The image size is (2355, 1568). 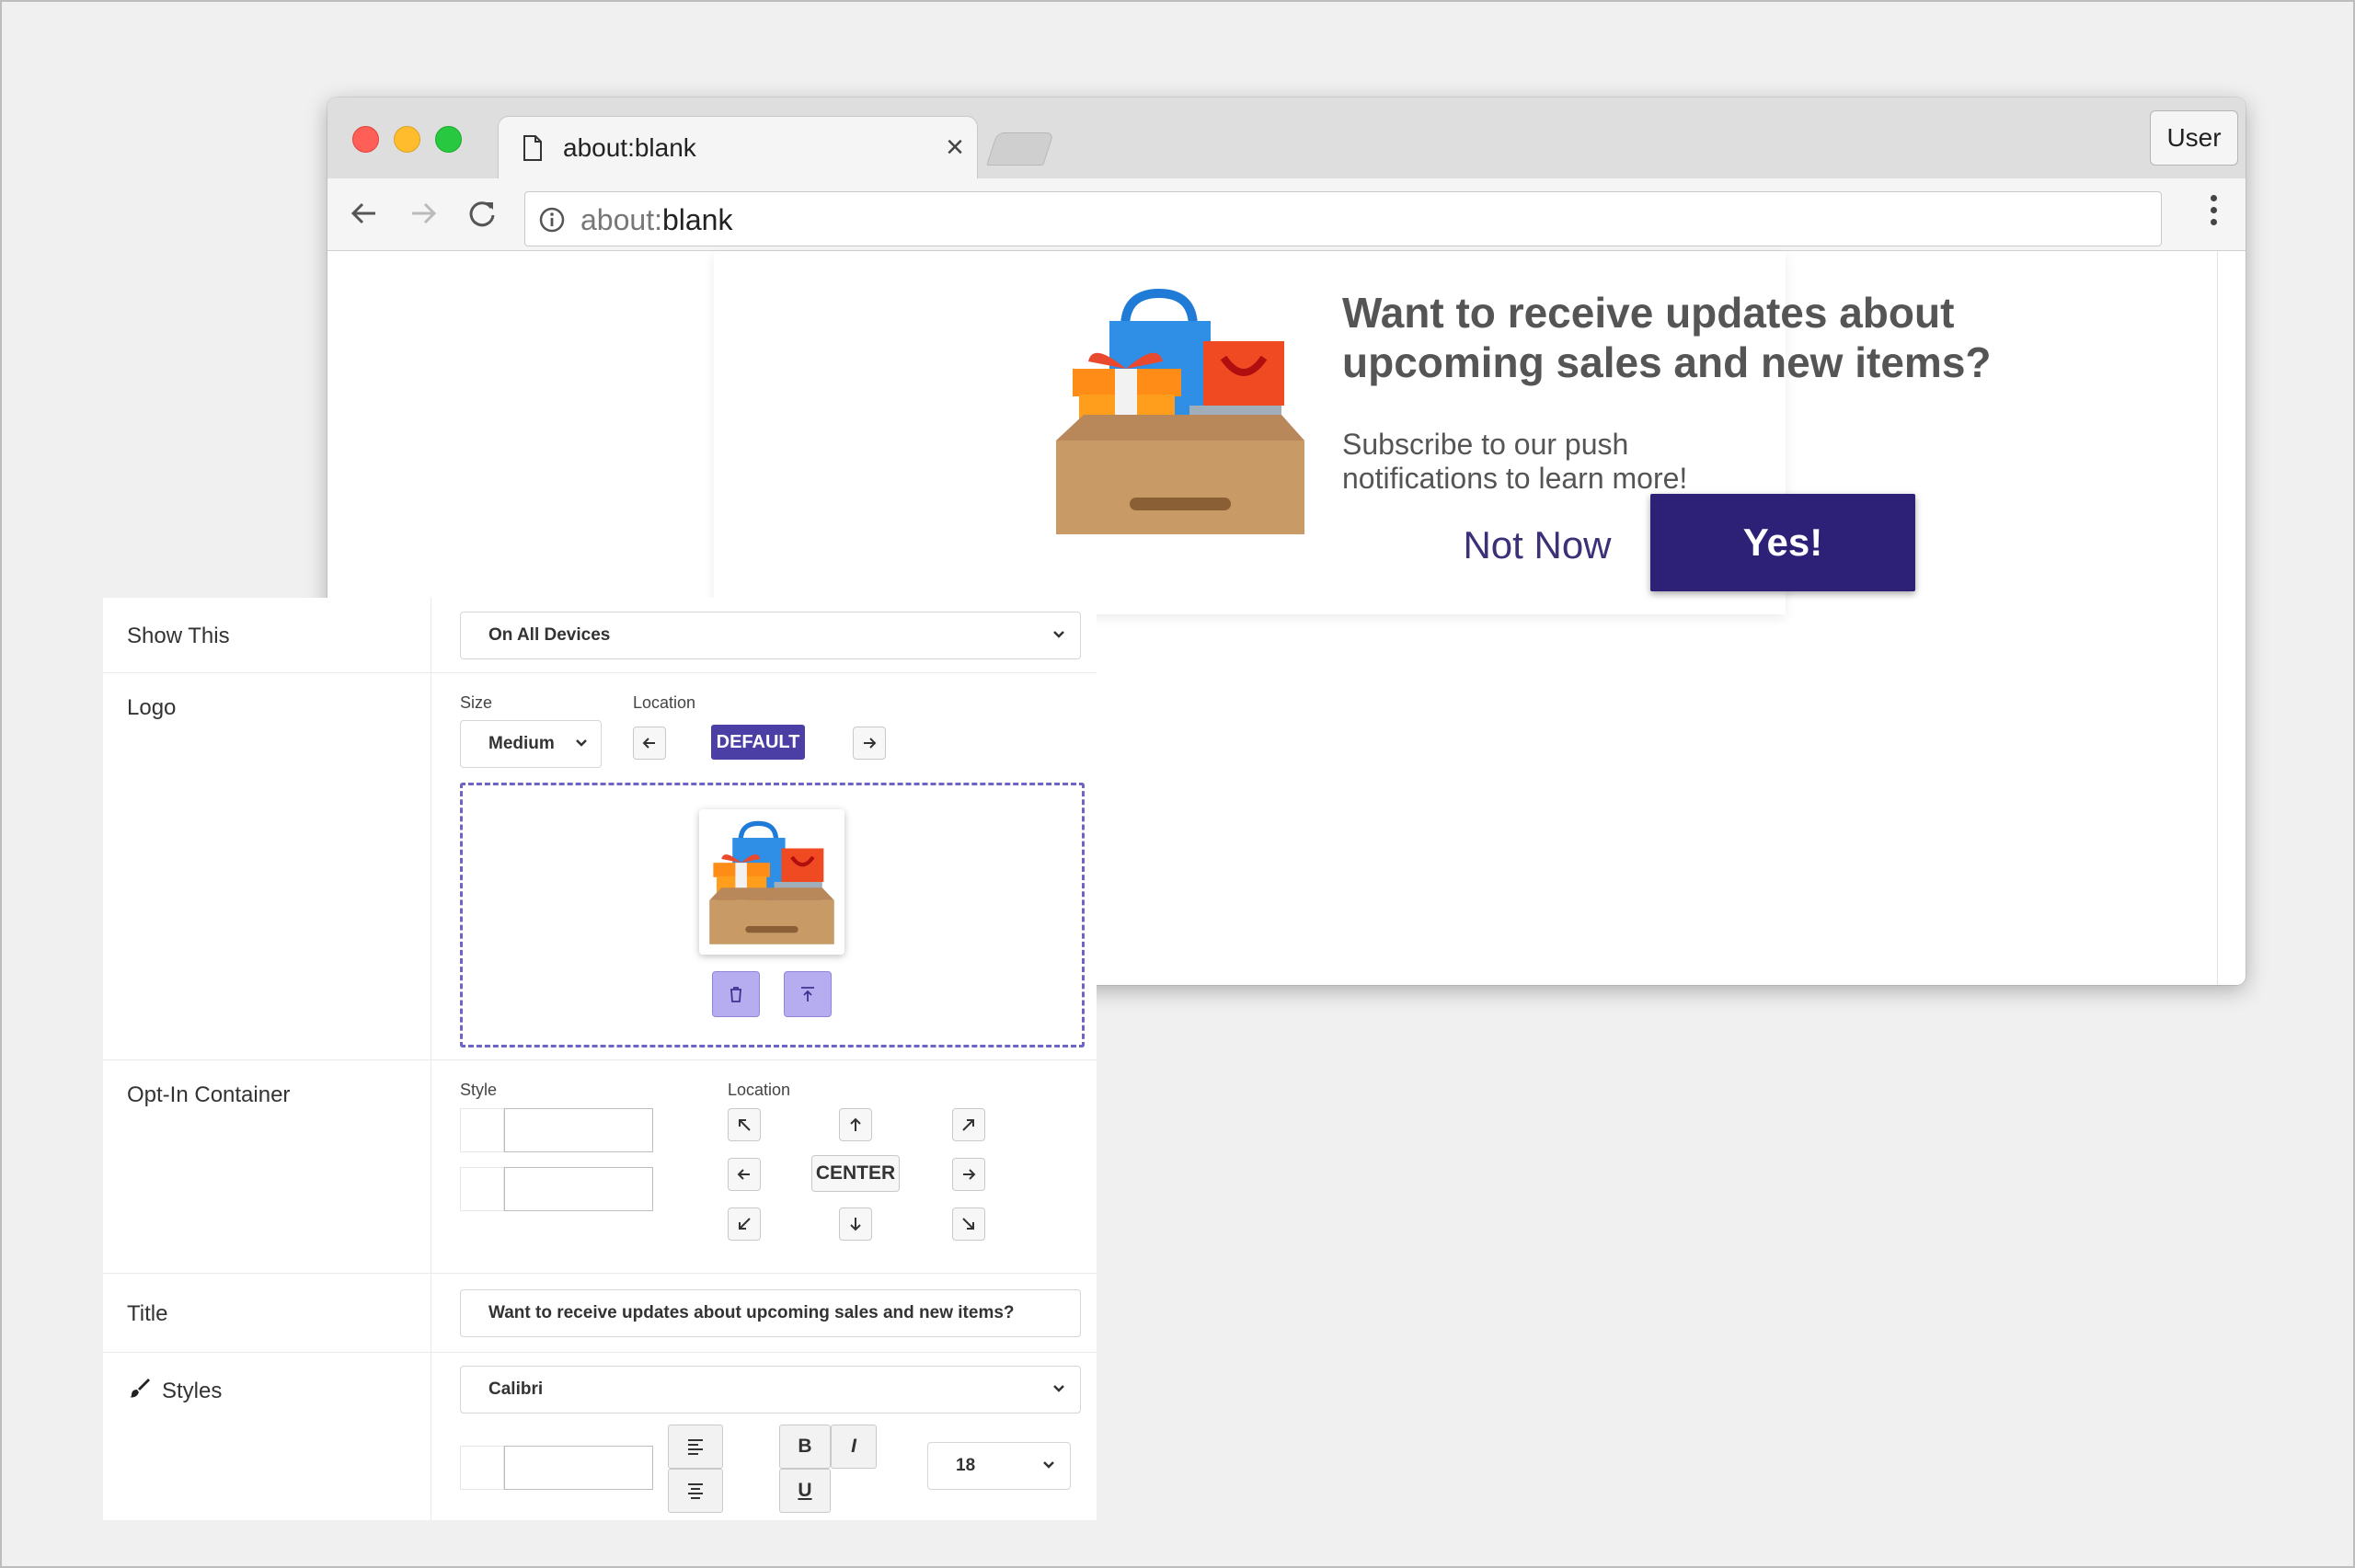 What do you see at coordinates (364, 213) in the screenshot?
I see `back-arrow-icon` at bounding box center [364, 213].